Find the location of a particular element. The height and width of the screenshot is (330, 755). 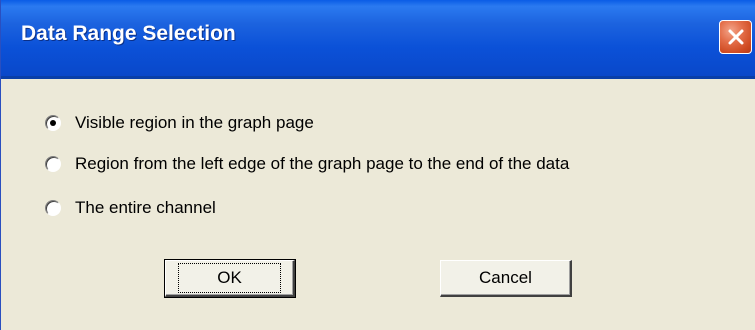

radio-entire-channel: The entire channel is located at coordinates (130, 208).